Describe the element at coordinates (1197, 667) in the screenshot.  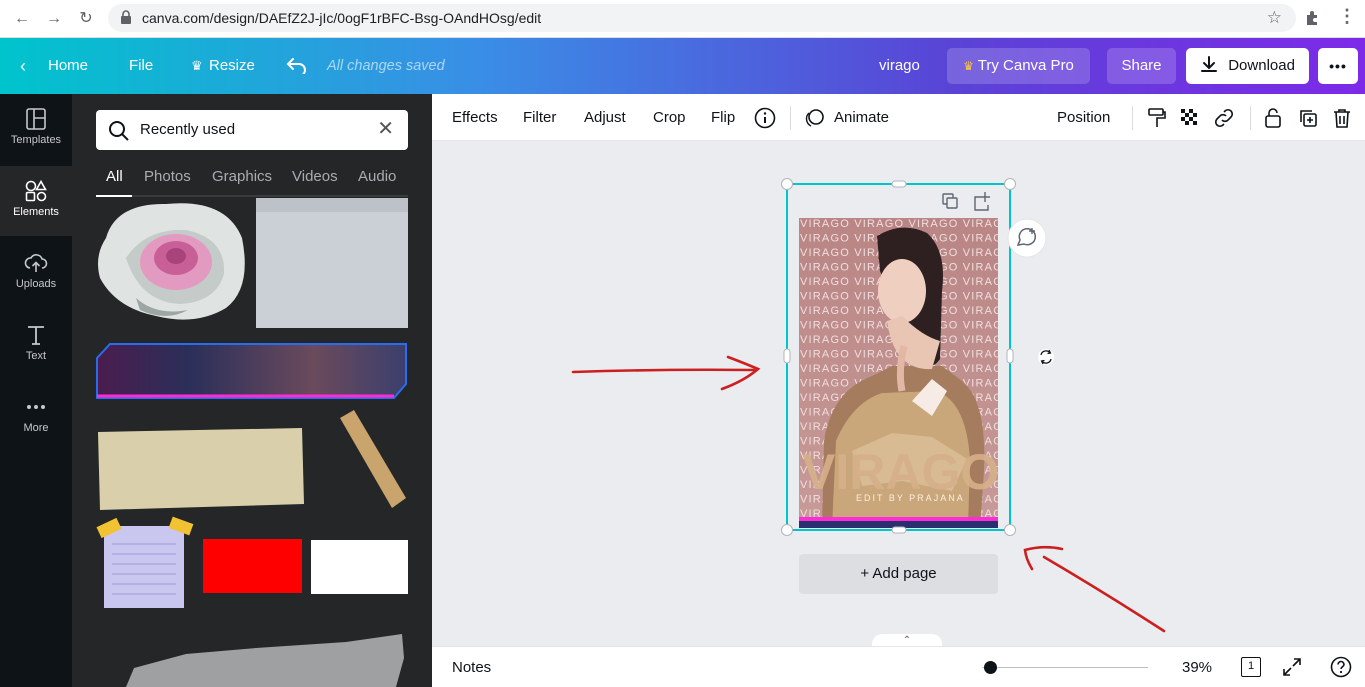
I see `zoom-level: 39%` at that location.